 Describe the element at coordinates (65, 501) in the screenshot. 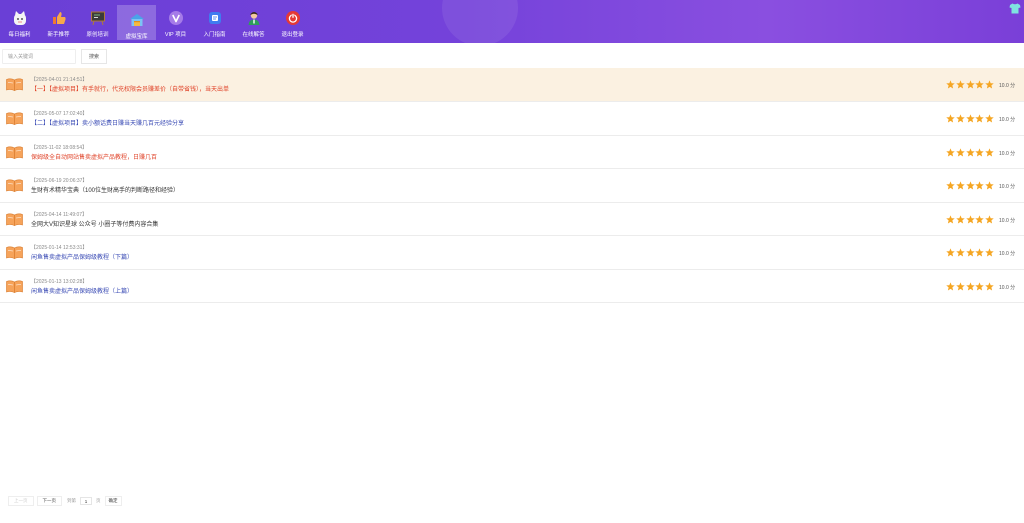

I see `pagination: 上一页 下一页 到第 页 确定` at that location.